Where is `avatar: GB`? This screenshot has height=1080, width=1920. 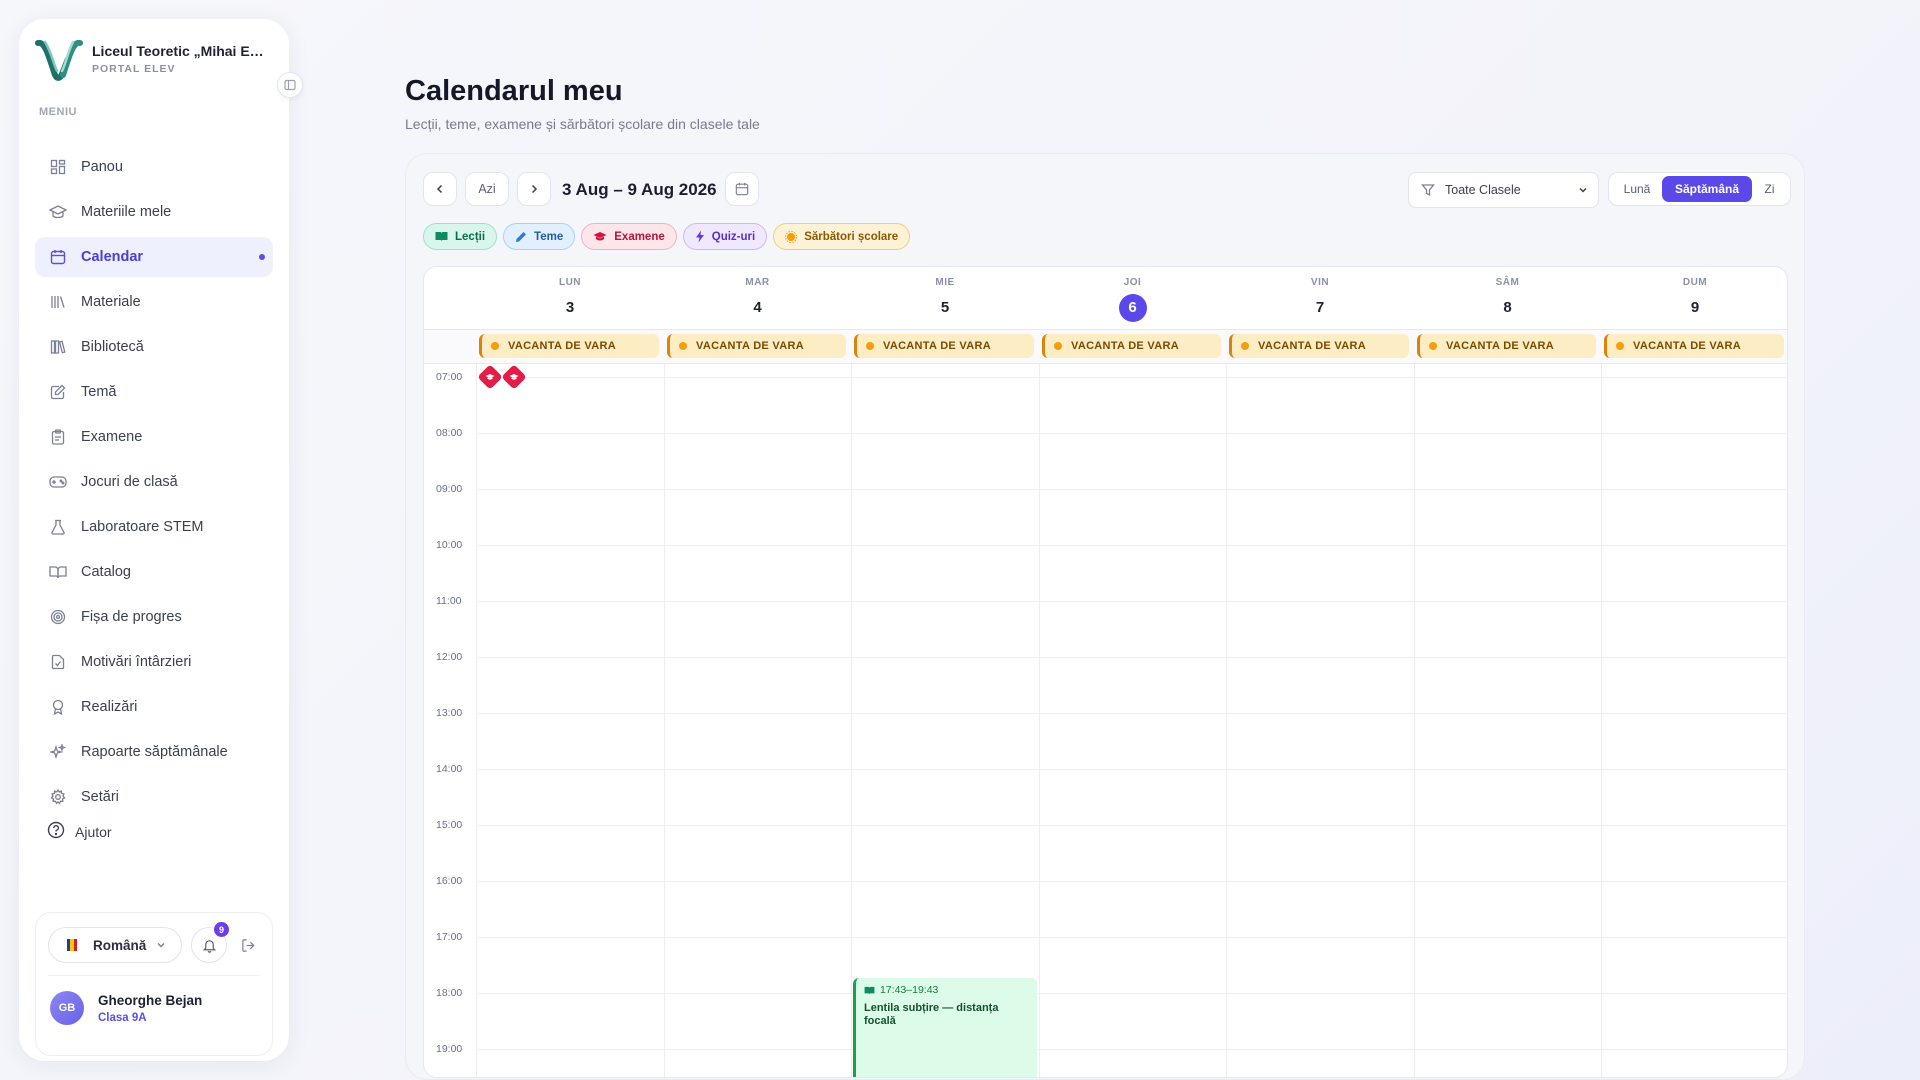 avatar: GB is located at coordinates (67, 1008).